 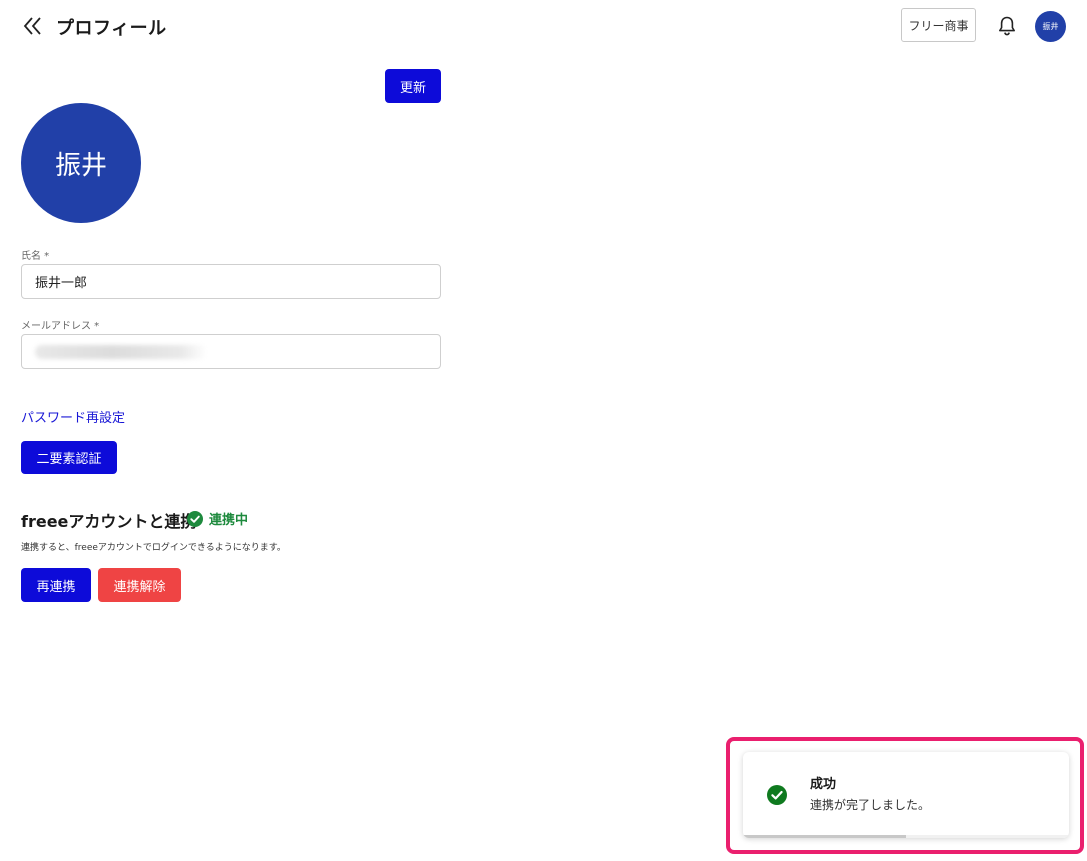 What do you see at coordinates (231, 351) in the screenshot?
I see `email-field` at bounding box center [231, 351].